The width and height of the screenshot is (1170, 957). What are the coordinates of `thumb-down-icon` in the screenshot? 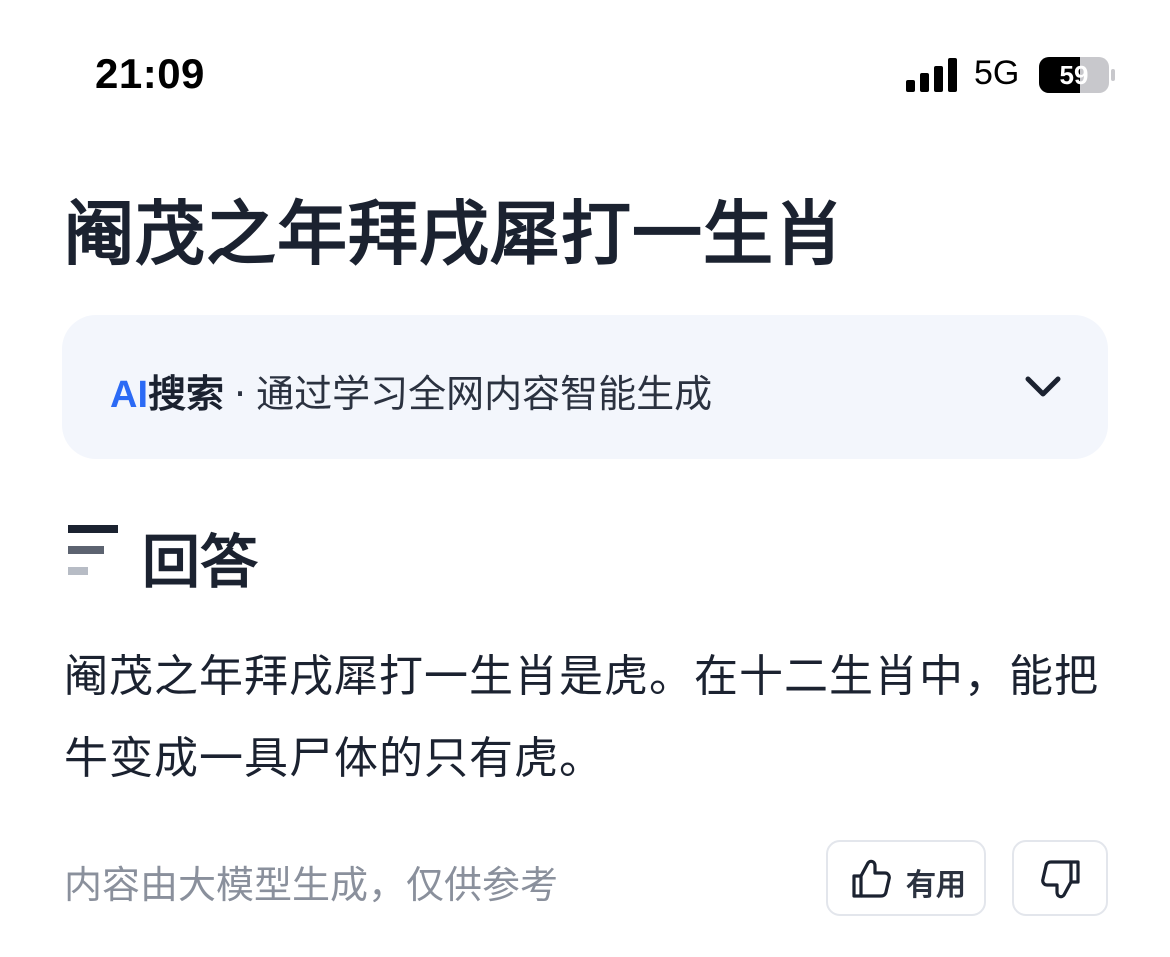 It's located at (1060, 879).